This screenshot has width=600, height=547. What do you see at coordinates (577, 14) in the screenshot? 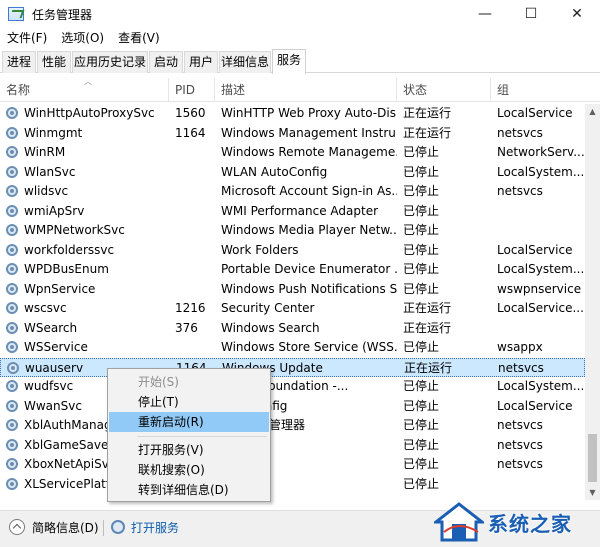
I see `close-button: ✕` at bounding box center [577, 14].